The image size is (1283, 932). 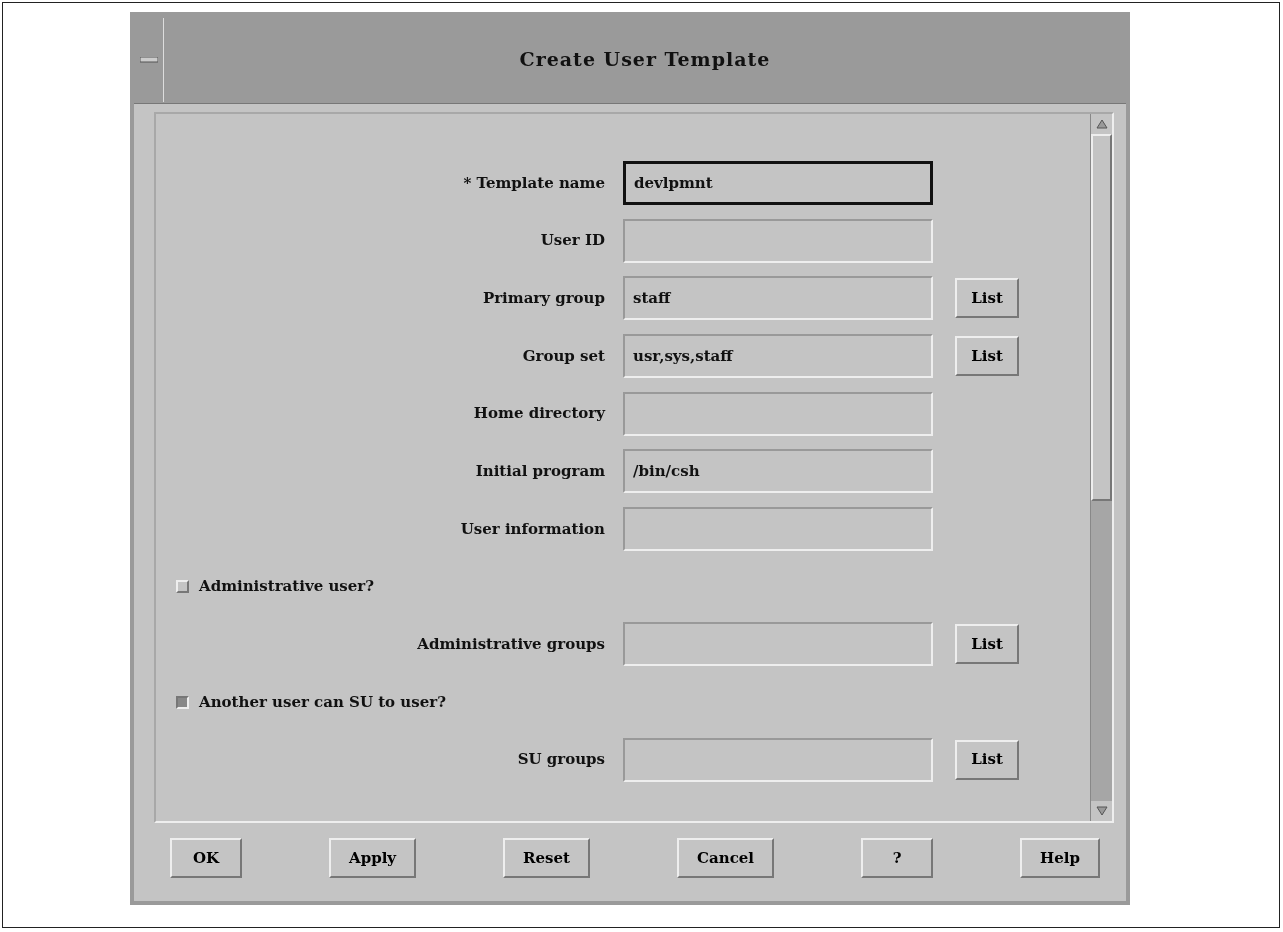 What do you see at coordinates (539, 414) in the screenshot?
I see `field-label: Home directory` at bounding box center [539, 414].